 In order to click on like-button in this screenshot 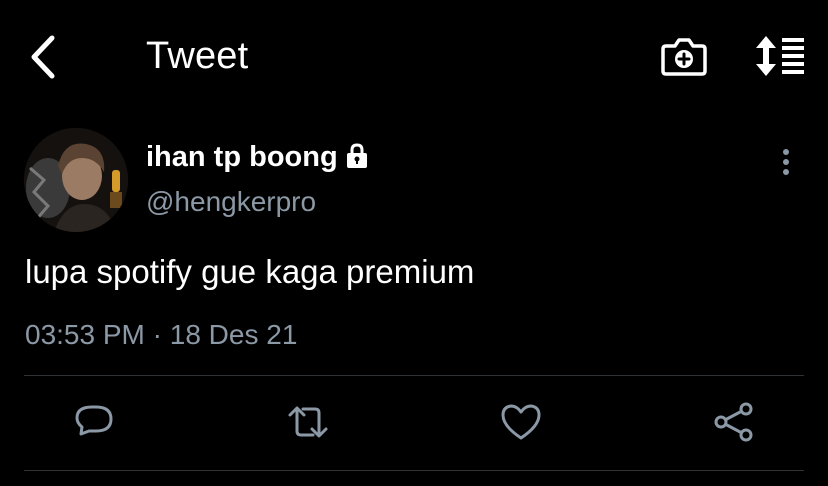, I will do `click(521, 422)`.